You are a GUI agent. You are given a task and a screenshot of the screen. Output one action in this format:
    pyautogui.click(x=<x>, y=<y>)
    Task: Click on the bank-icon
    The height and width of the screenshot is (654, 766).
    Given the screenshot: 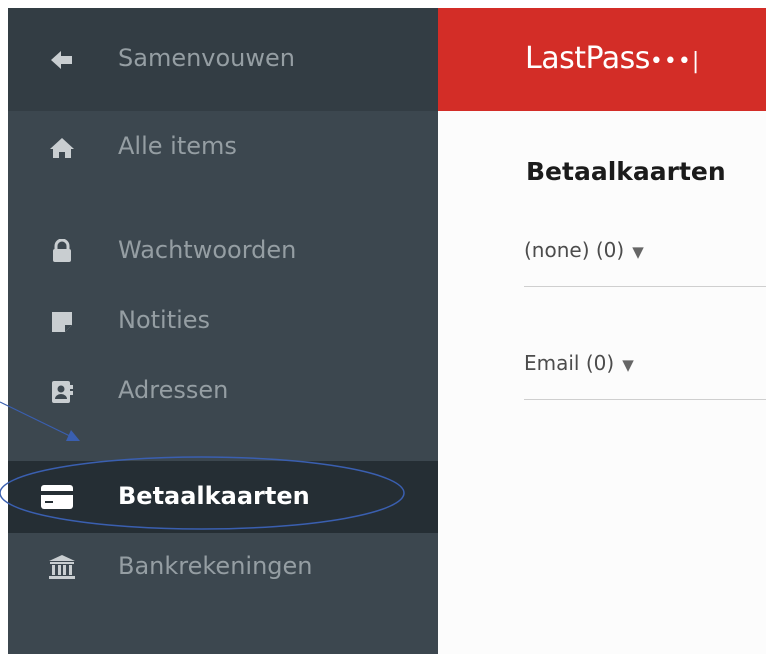 What is the action you would take?
    pyautogui.click(x=62, y=567)
    